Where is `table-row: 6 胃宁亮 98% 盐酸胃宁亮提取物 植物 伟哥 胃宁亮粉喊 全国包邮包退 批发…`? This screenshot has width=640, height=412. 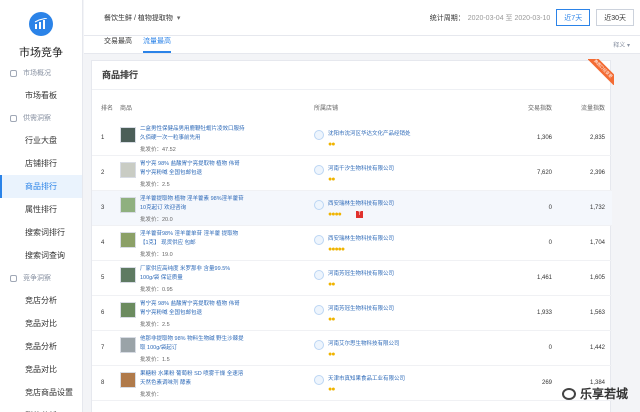 table-row: 6 胃宁亮 98% 盐酸胃宁亮提取物 植物 伟哥 胃宁亮粉喊 全国包邮包退 批发… is located at coordinates (352, 313).